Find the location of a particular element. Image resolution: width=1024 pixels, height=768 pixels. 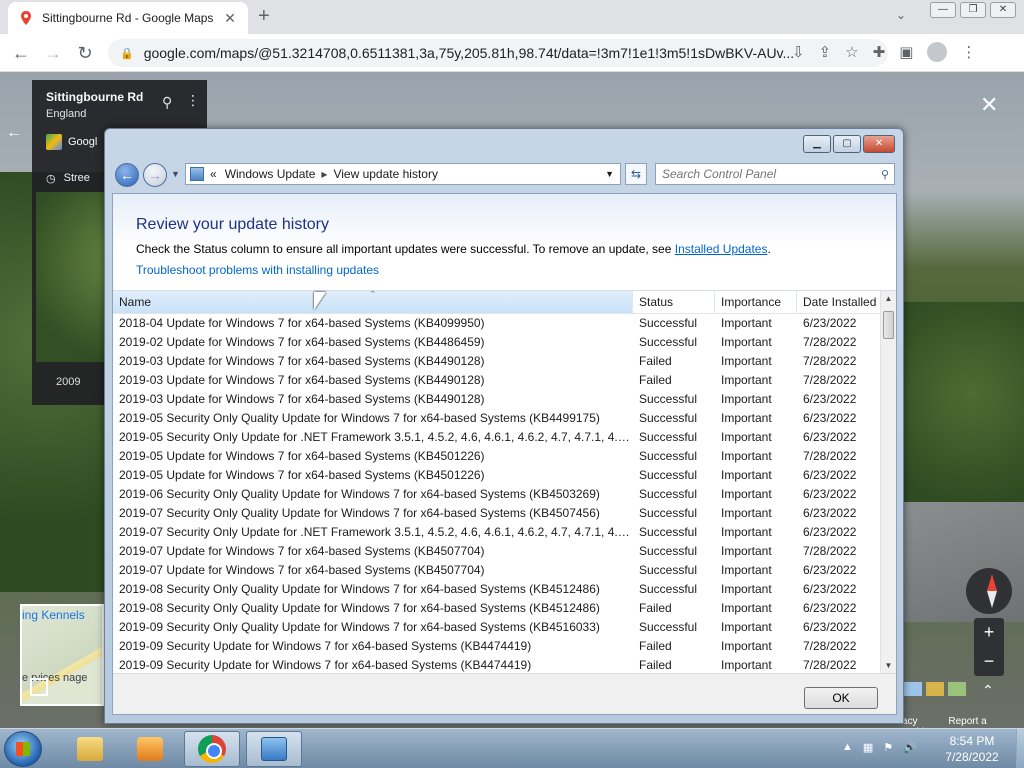

list-scrollbar: ▲ ▼ is located at coordinates (888, 482).